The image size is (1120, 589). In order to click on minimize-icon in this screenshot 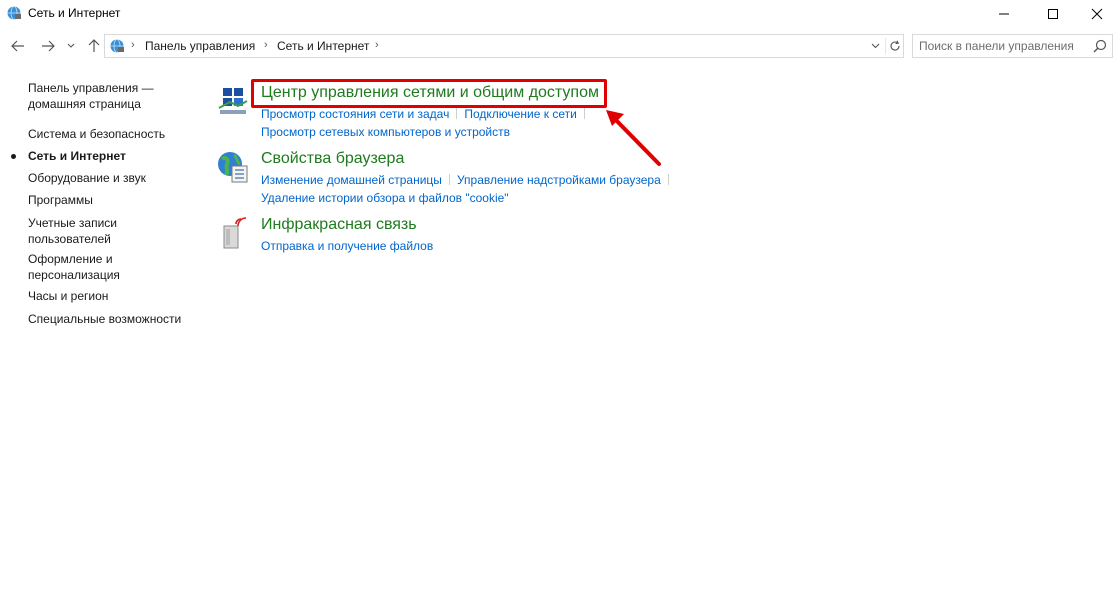, I will do `click(1004, 14)`.